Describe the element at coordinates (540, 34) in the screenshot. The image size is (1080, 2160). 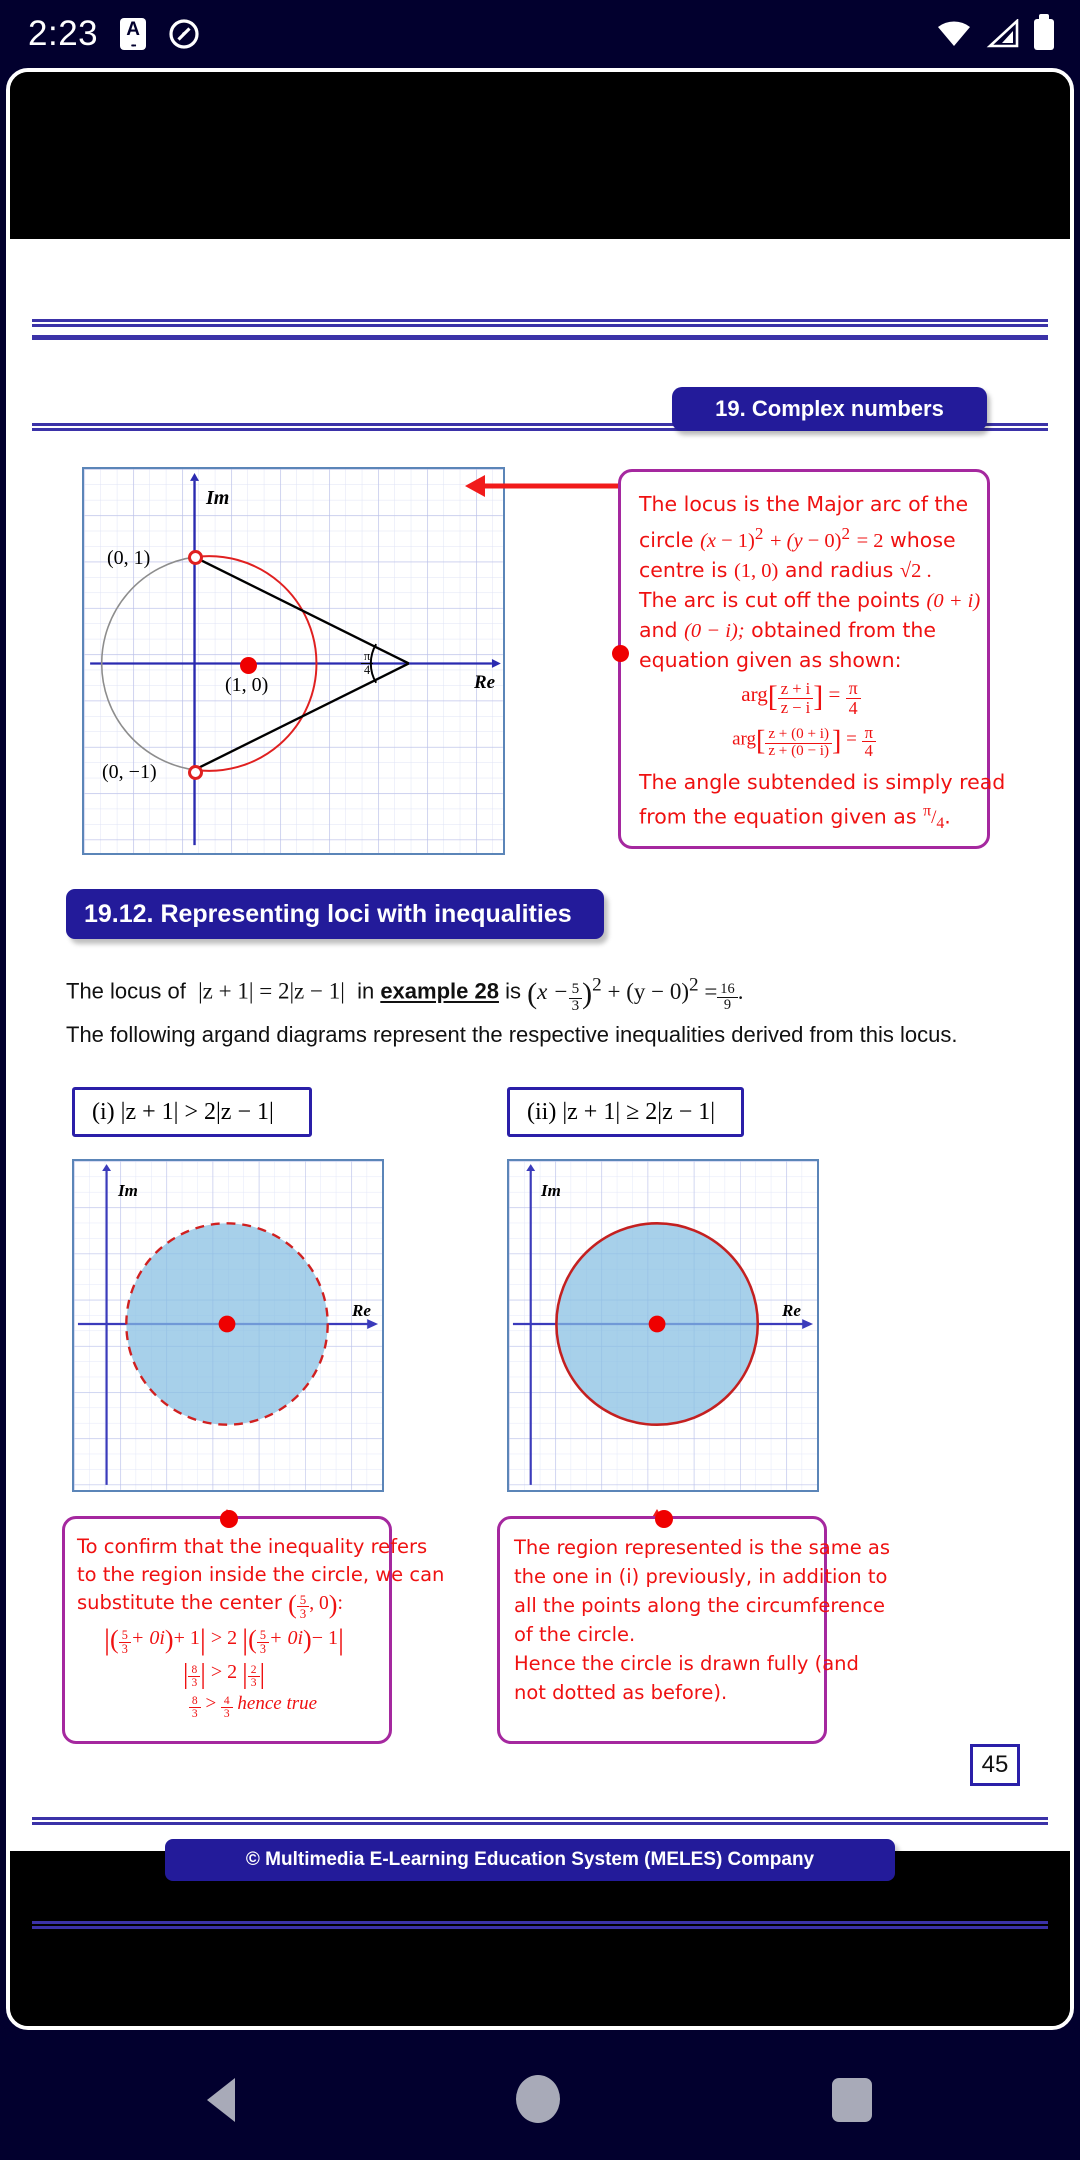
I see `status-bar: 2:23 A` at that location.